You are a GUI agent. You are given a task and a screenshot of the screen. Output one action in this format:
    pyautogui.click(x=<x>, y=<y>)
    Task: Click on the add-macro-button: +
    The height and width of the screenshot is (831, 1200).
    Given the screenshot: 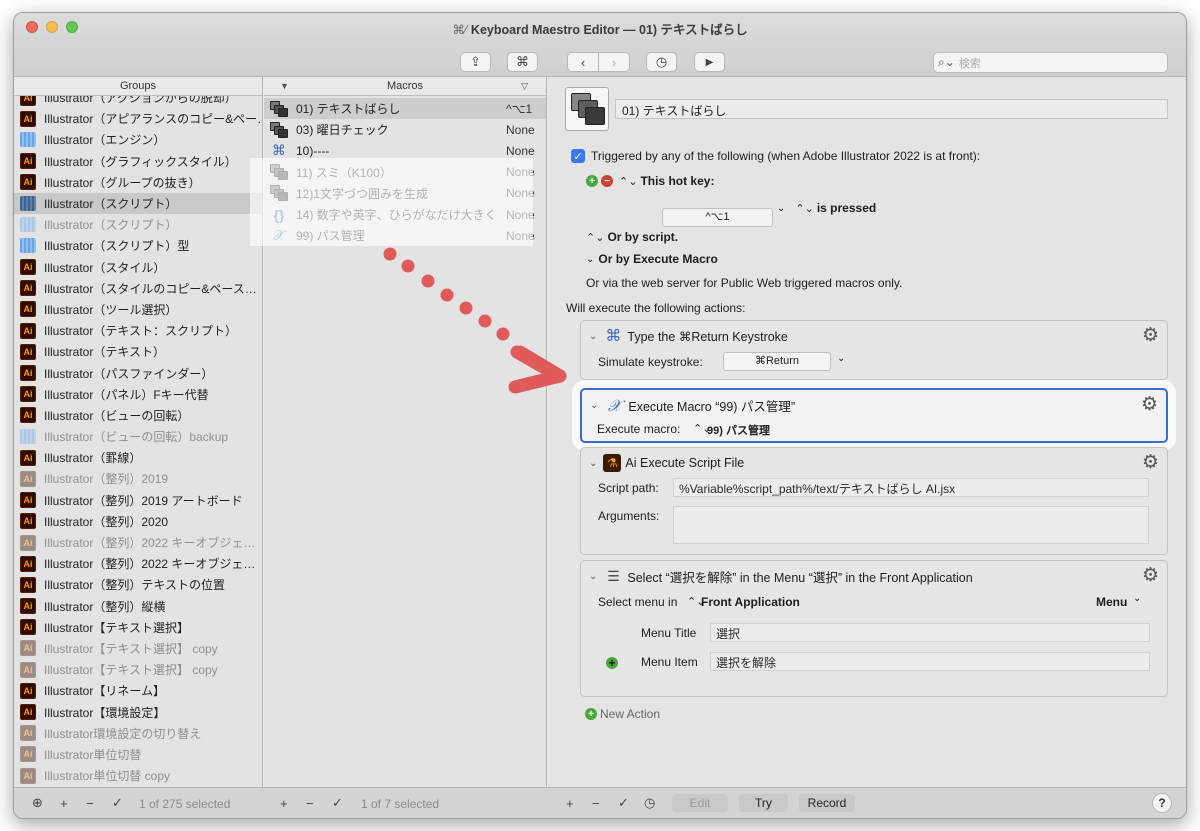 What is the action you would take?
    pyautogui.click(x=284, y=803)
    